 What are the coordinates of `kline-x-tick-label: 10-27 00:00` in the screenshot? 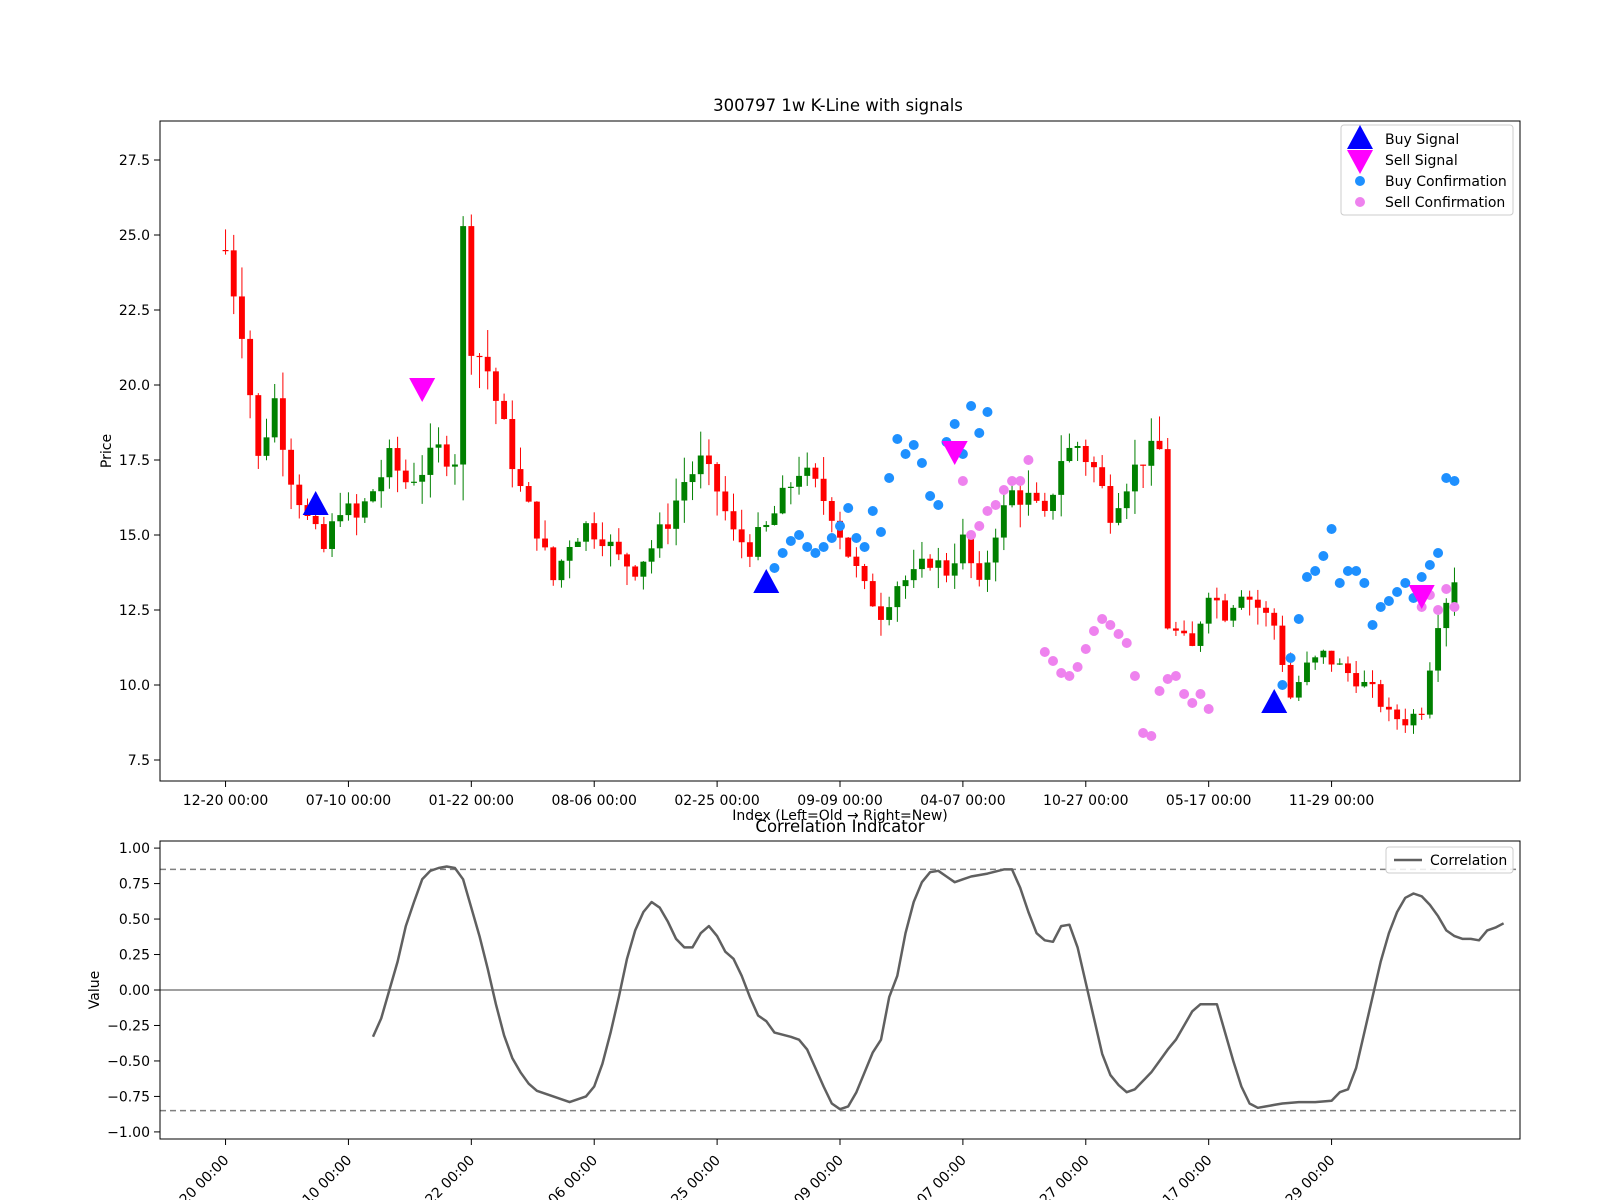 It's located at (1085, 801).